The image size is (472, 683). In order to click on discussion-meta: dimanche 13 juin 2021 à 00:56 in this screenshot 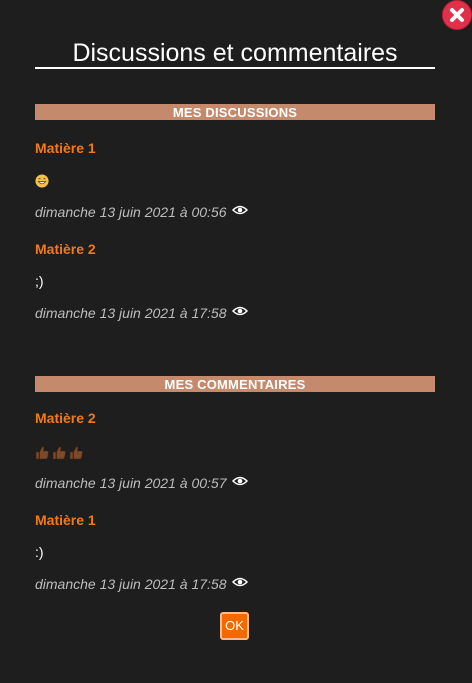, I will do `click(142, 212)`.